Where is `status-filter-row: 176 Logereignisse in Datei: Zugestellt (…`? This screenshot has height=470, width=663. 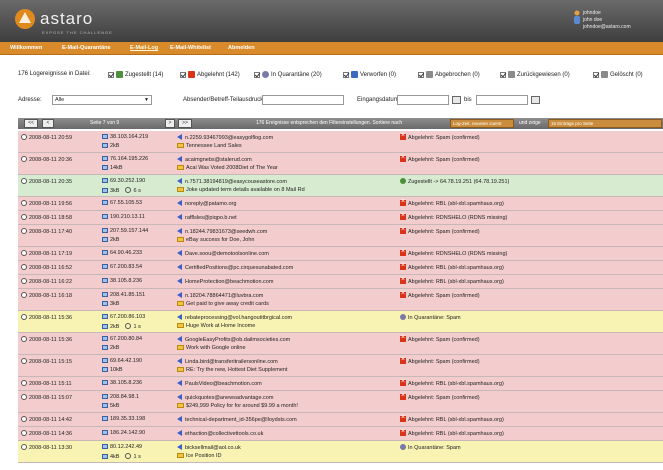
status-filter-row: 176 Logereignisse in Datei: Zugestellt (… is located at coordinates (331, 75).